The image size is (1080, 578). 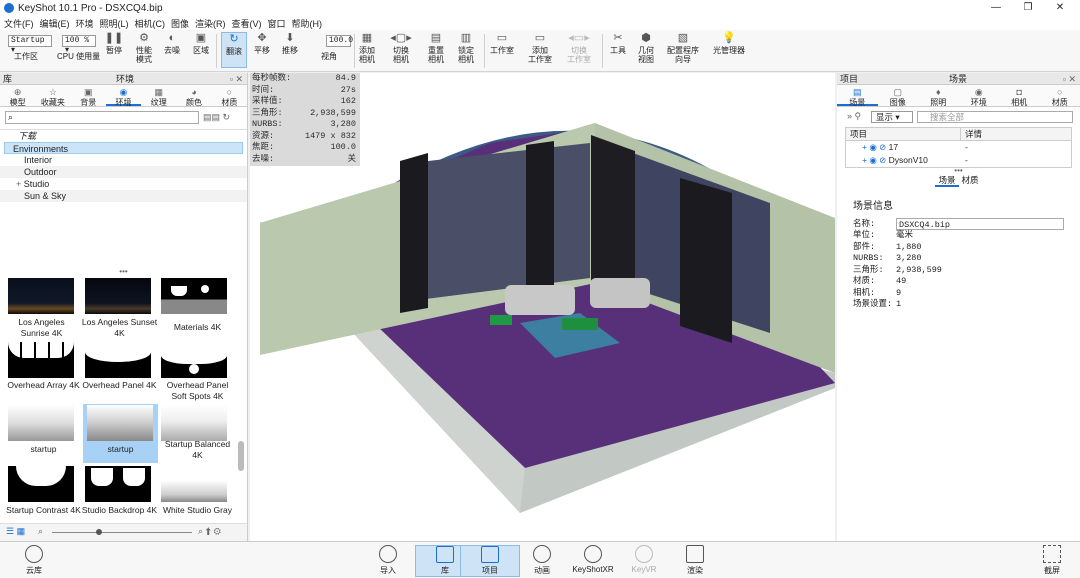 I want to click on env-thumb-overhead-soft, so click(x=194, y=360).